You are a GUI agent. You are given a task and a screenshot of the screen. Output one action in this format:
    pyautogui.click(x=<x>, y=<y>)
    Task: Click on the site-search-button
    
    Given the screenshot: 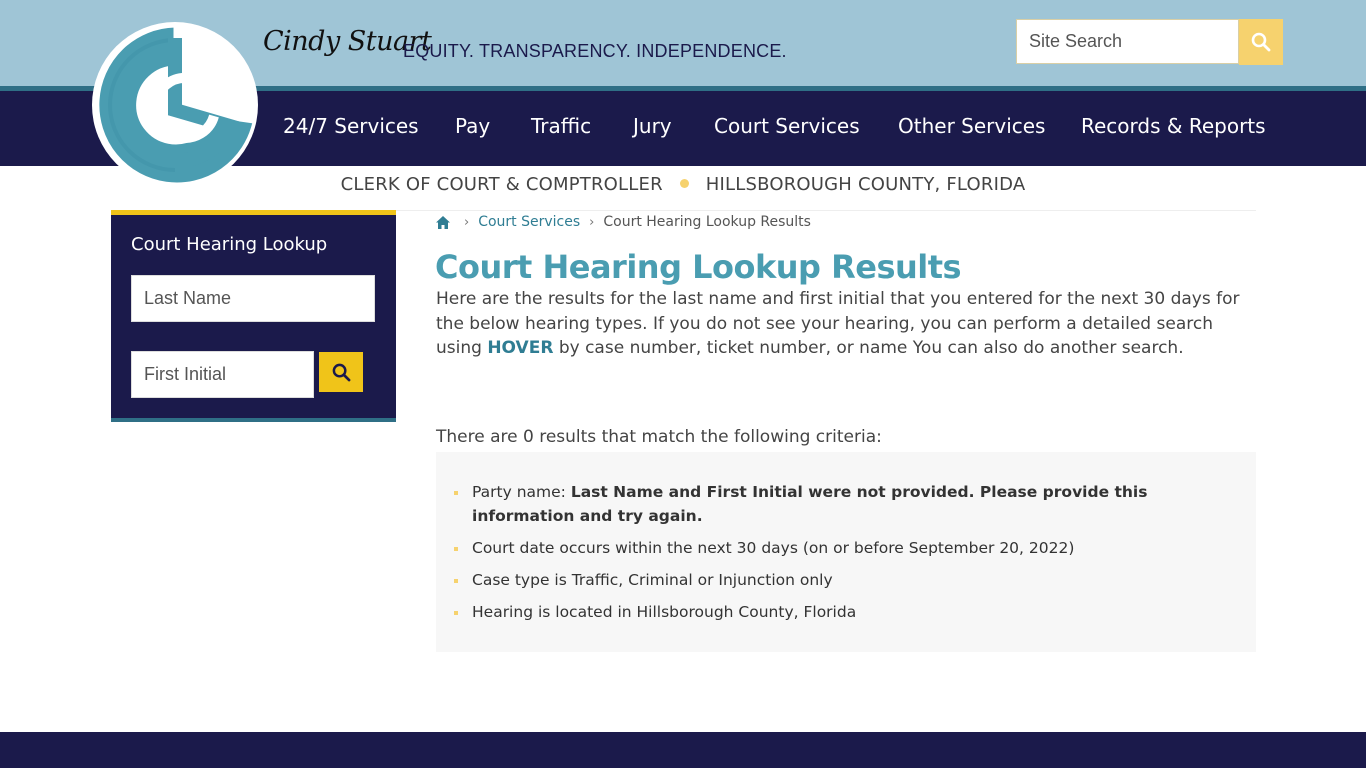 What is the action you would take?
    pyautogui.click(x=1261, y=42)
    